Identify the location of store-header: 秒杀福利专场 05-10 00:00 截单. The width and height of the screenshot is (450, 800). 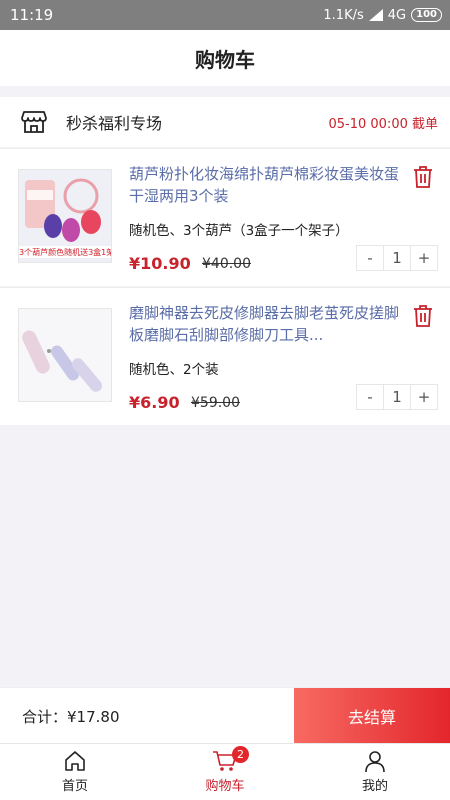
(225, 122).